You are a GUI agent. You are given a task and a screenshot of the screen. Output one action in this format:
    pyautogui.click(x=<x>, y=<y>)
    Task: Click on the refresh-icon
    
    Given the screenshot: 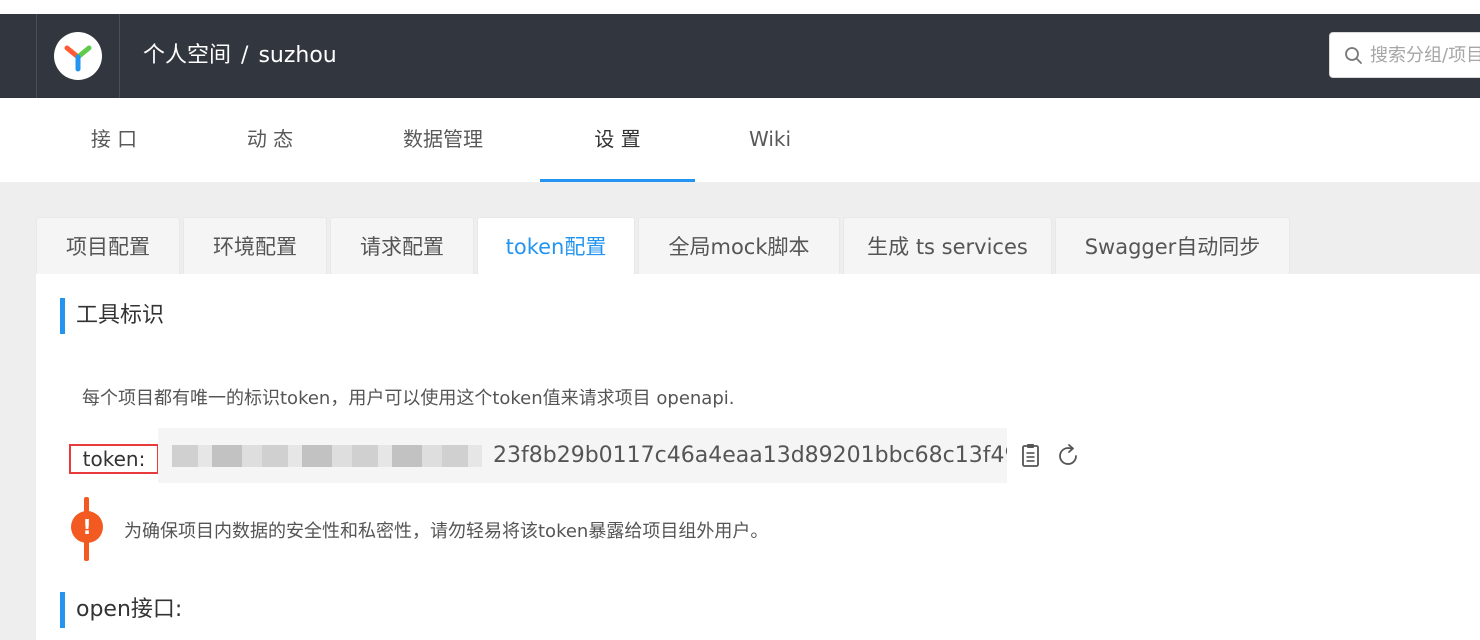 What is the action you would take?
    pyautogui.click(x=1068, y=456)
    